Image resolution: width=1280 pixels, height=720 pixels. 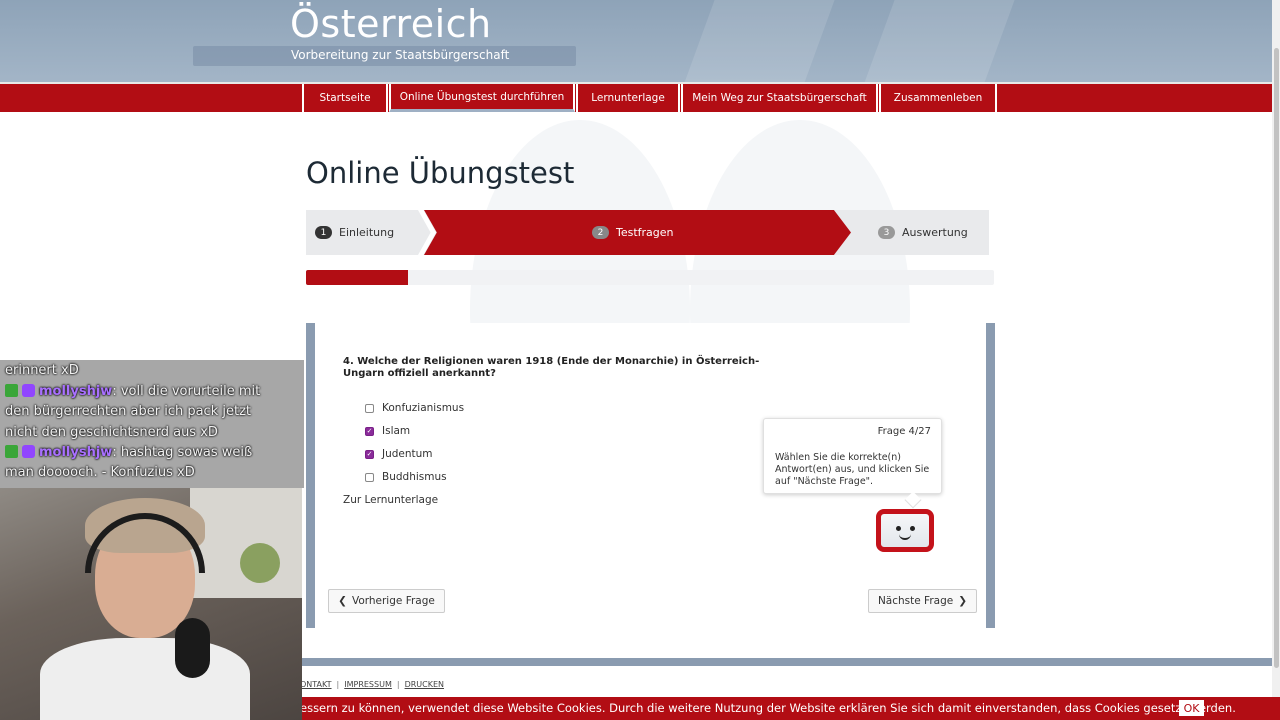 I want to click on step-auswertung: 3 Auswertung, so click(x=923, y=232).